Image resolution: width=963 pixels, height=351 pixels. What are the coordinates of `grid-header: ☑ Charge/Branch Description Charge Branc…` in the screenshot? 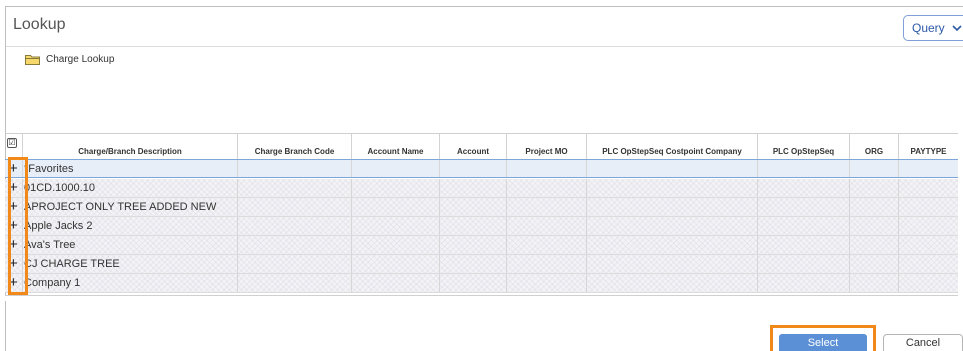 It's located at (481, 146).